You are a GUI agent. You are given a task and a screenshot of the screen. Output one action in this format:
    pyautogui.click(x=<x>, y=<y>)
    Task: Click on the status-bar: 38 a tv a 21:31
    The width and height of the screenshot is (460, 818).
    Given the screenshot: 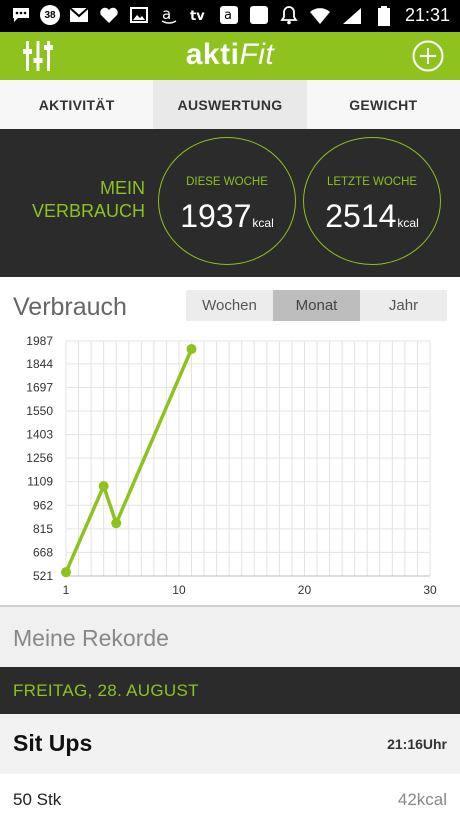 What is the action you would take?
    pyautogui.click(x=230, y=16)
    